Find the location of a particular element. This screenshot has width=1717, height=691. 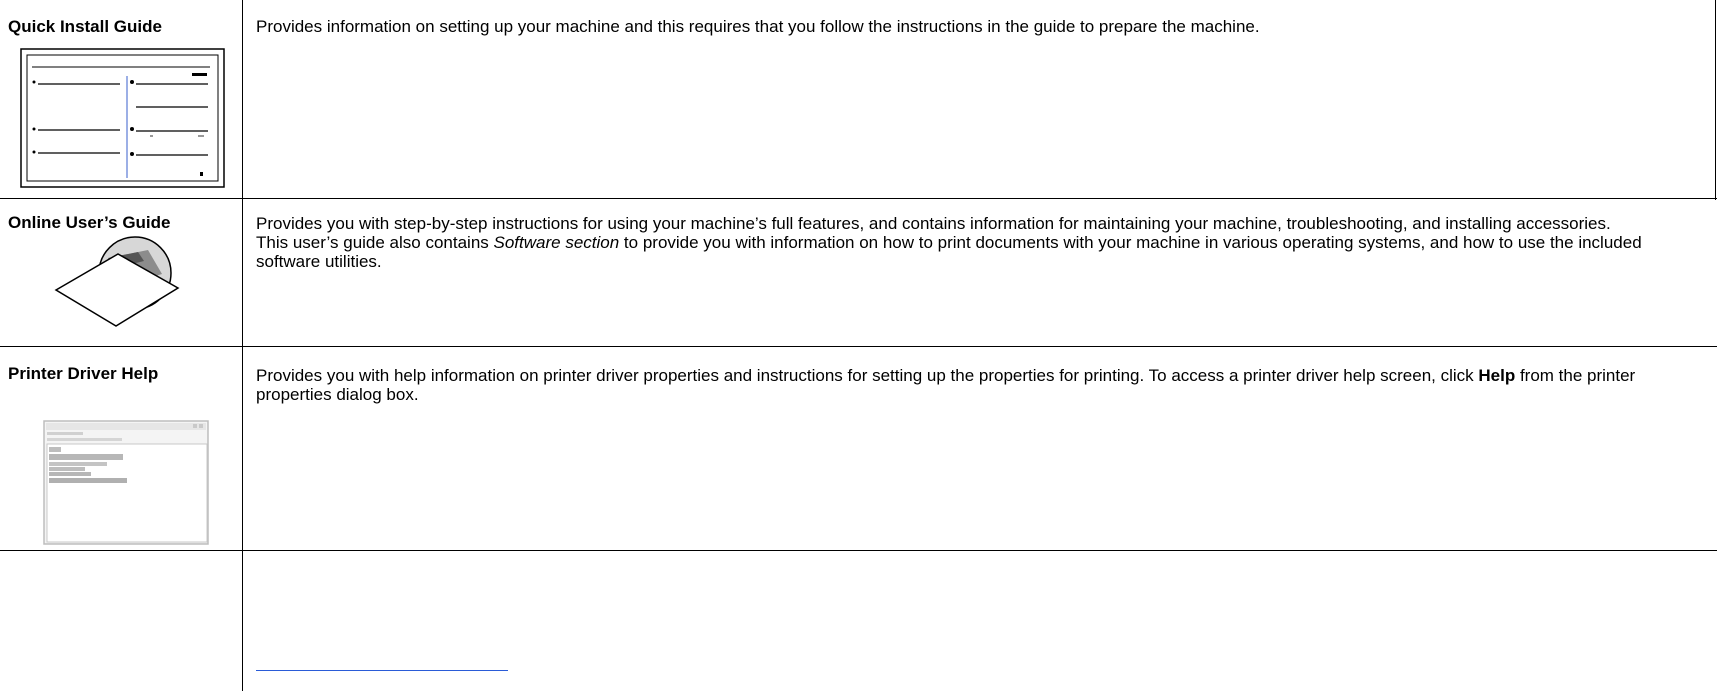

hyperlink-underline is located at coordinates (382, 670).